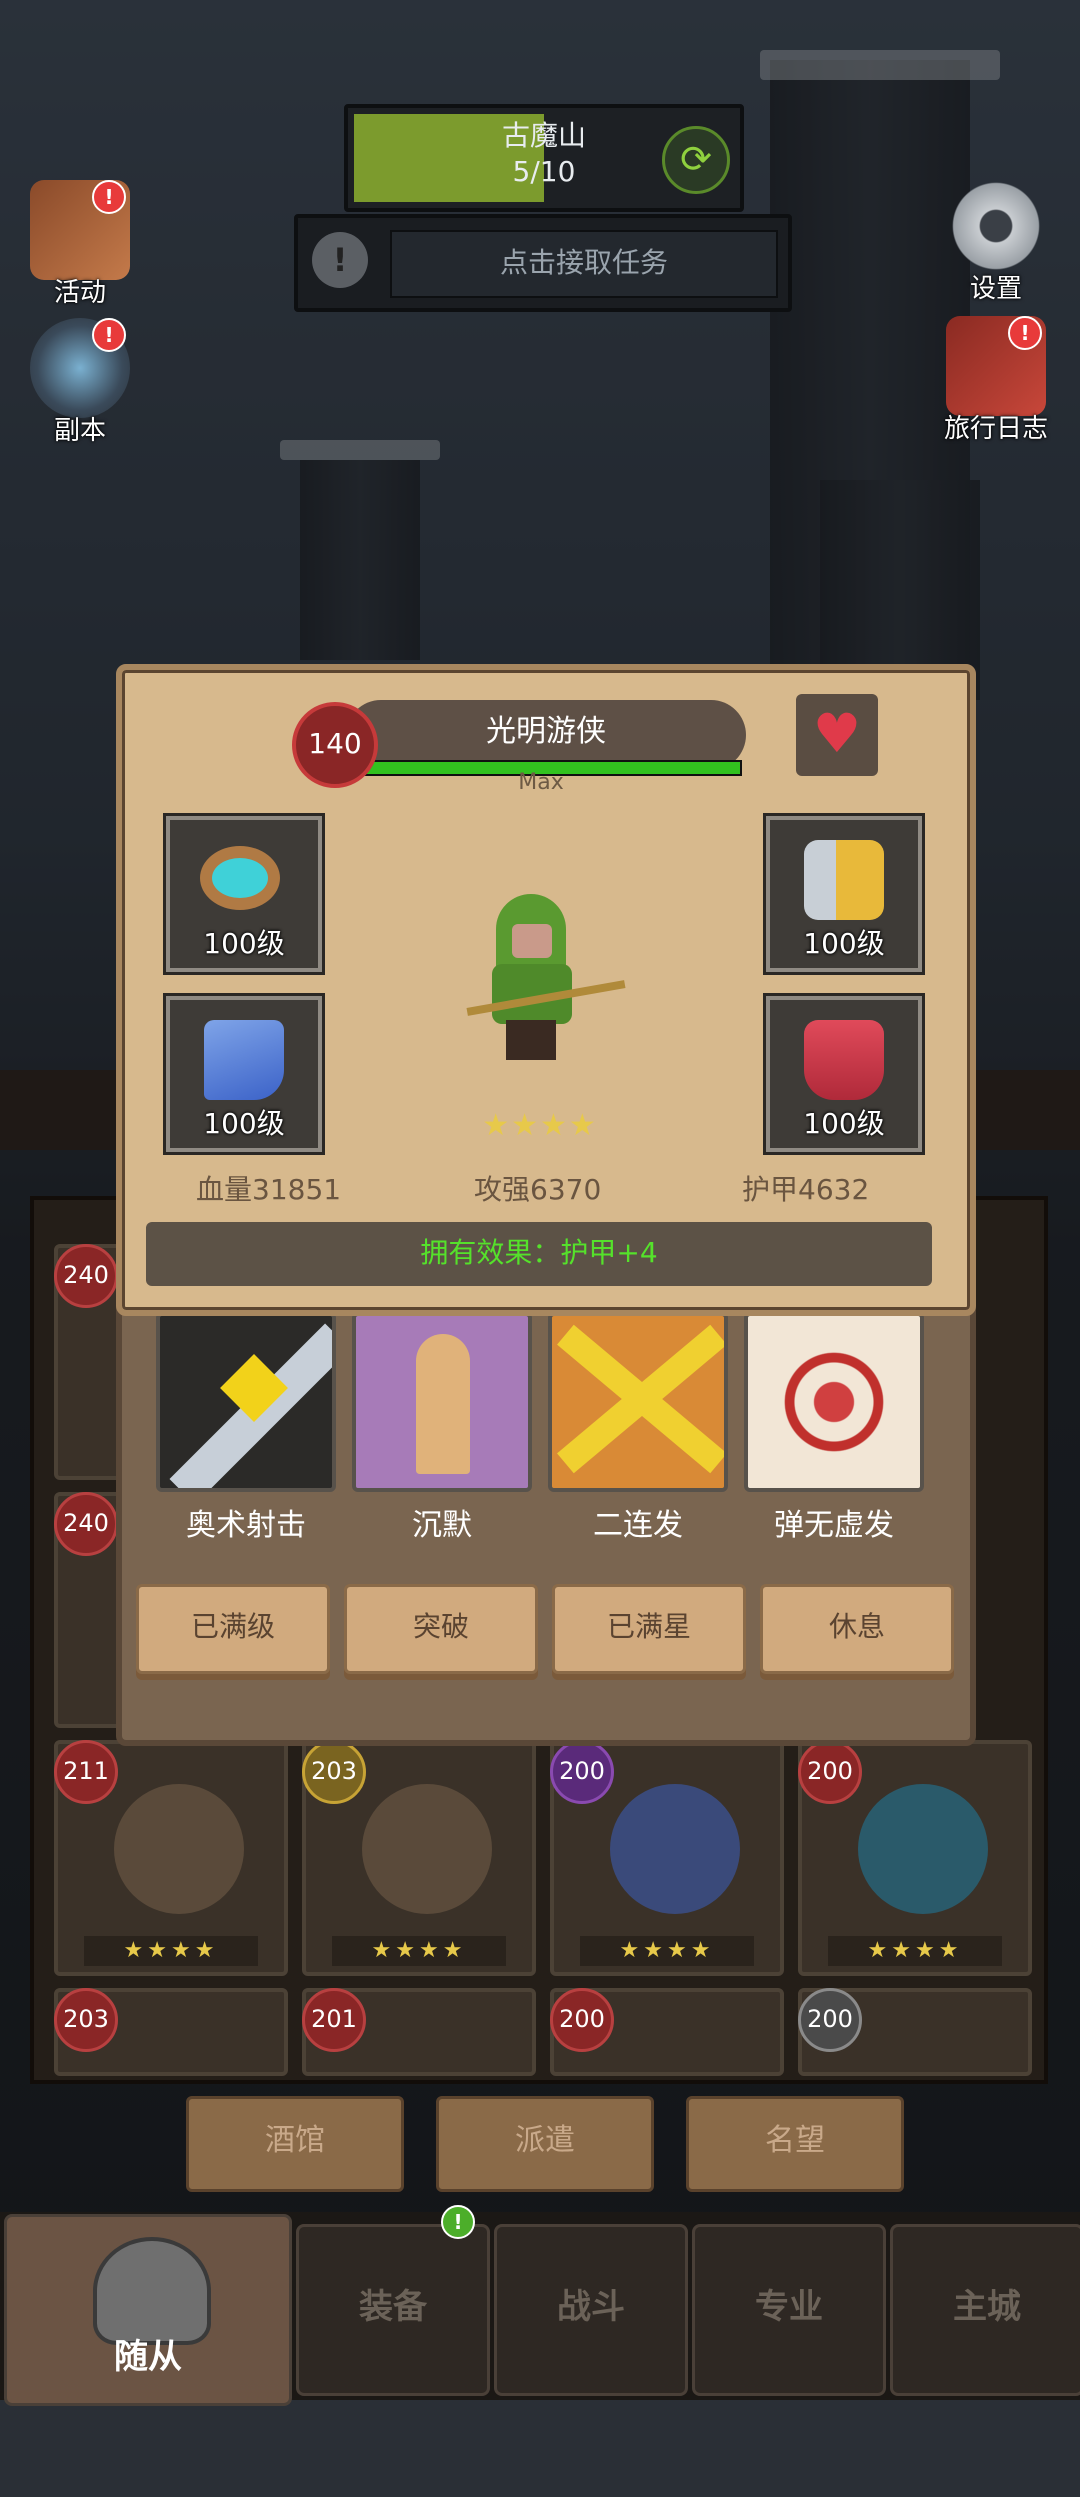  I want to click on hero-level-badge: 140, so click(335, 745).